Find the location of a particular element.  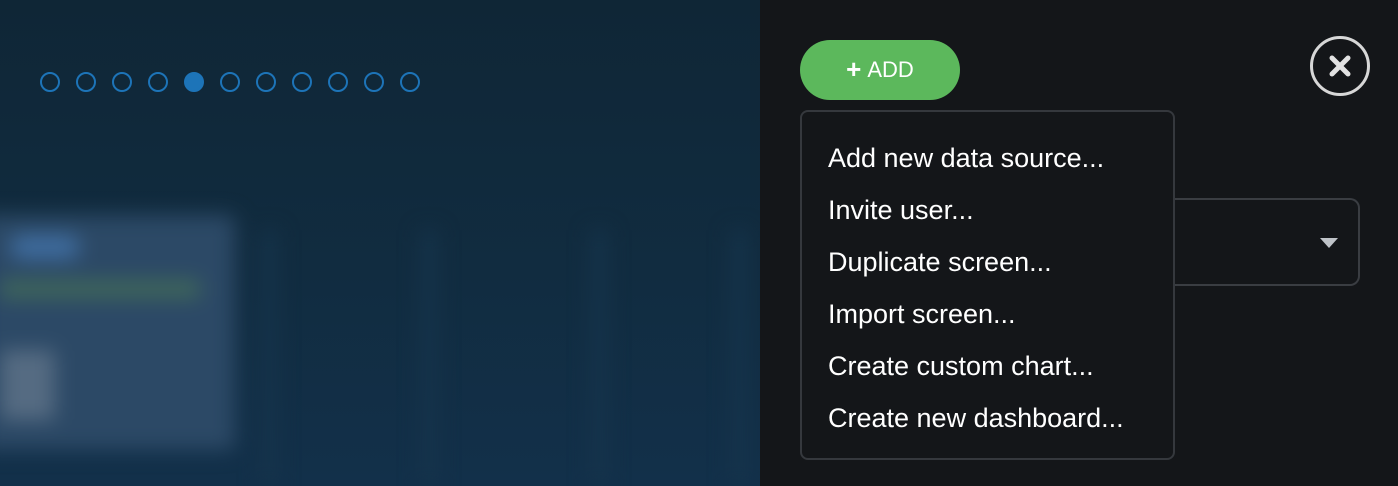

blurred-bar is located at coordinates (100, 289).